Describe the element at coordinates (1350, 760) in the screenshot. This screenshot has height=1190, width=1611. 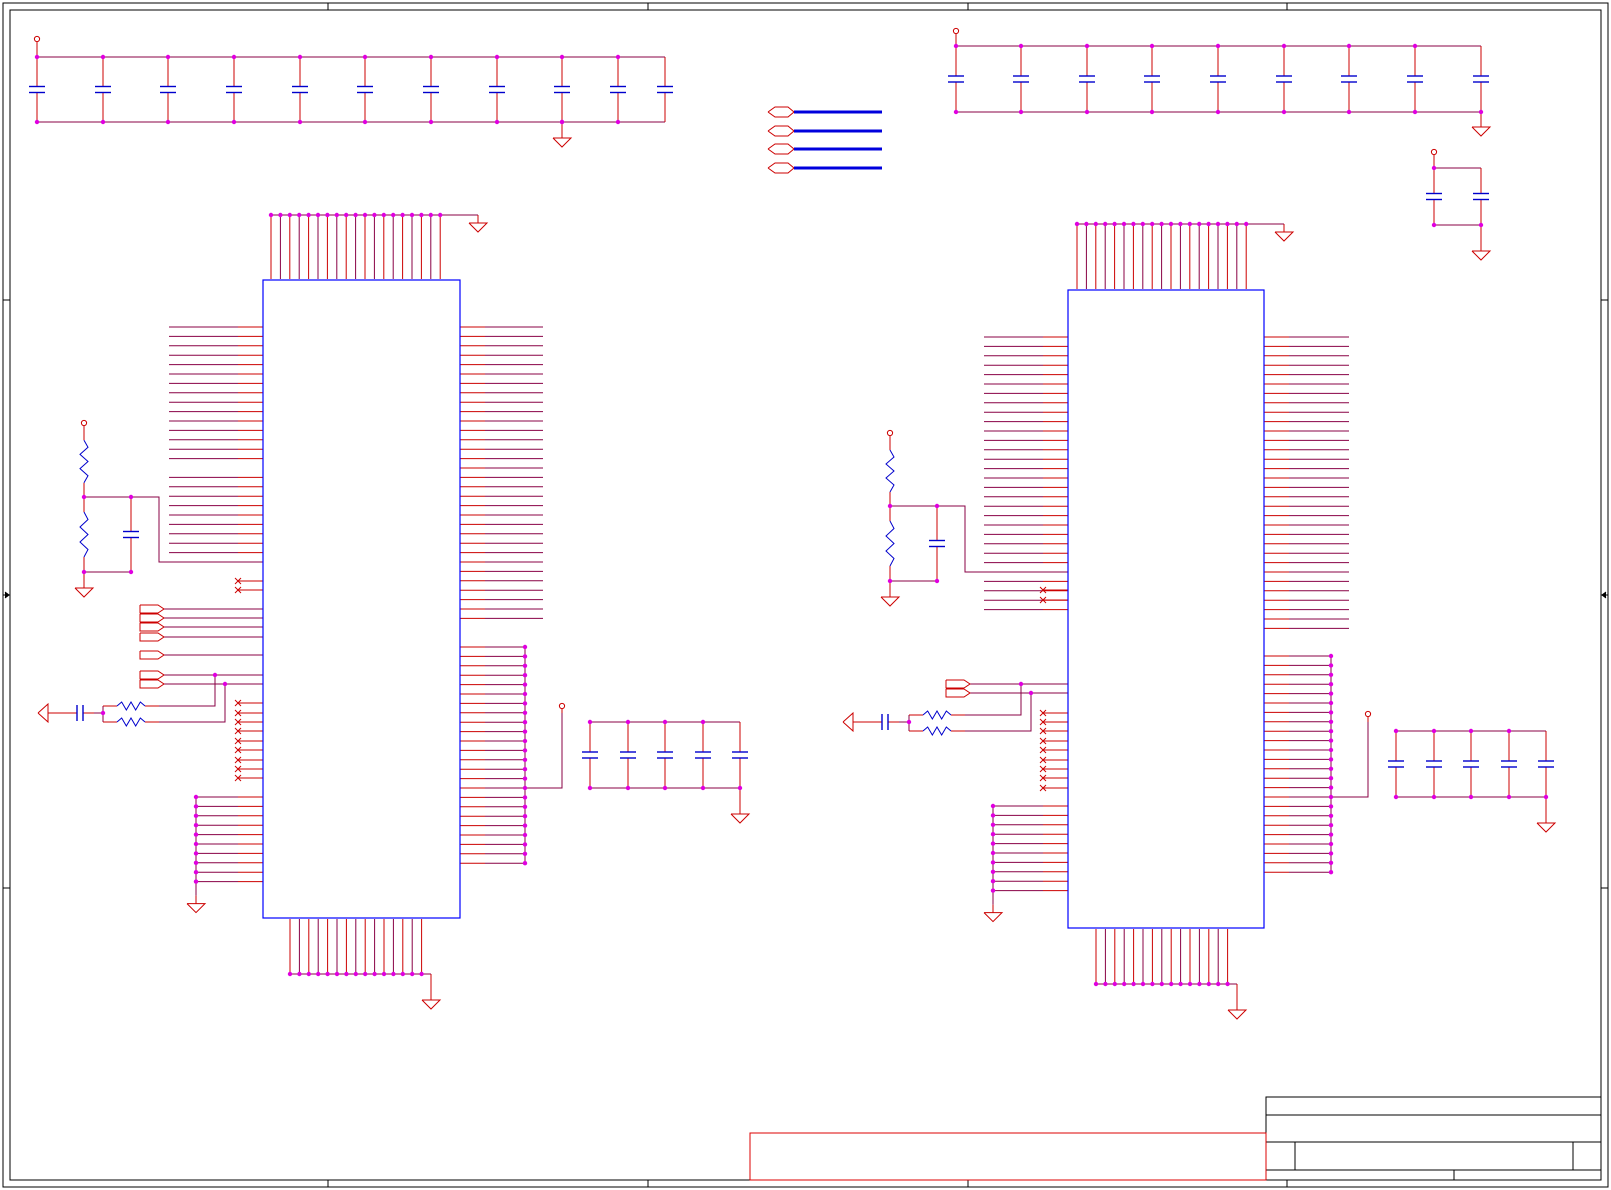
I see `power-feed` at that location.